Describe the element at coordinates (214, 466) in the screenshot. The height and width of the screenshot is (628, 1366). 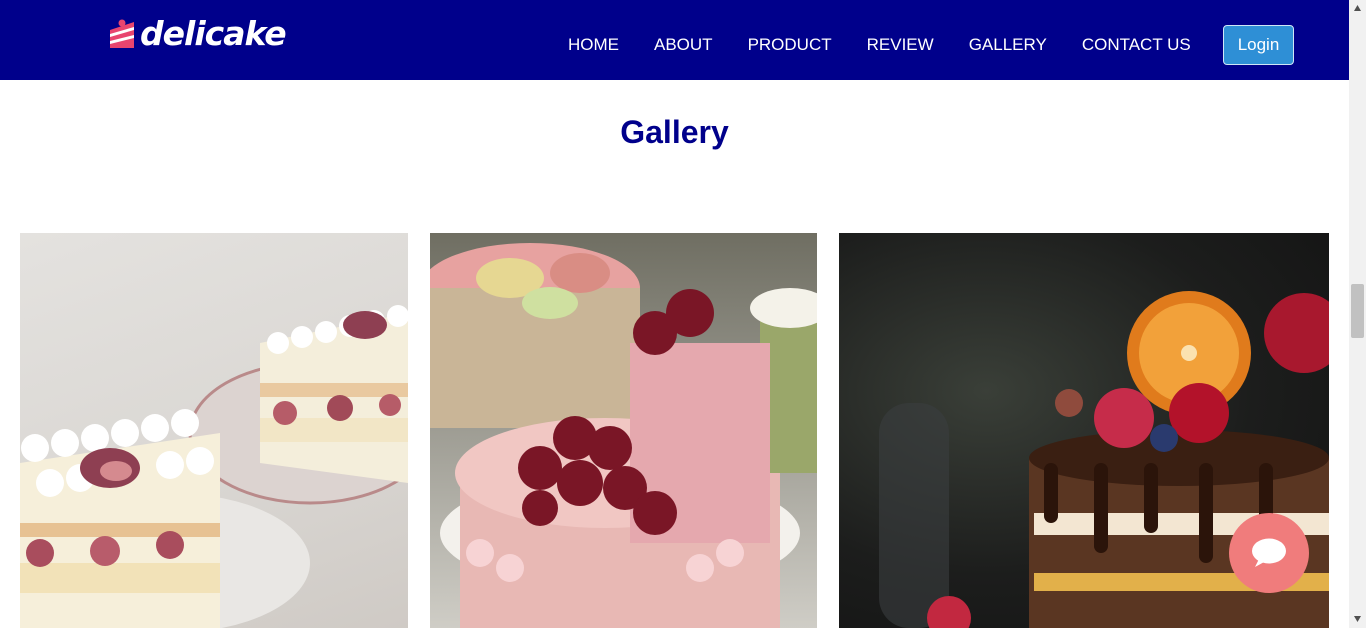
I see `fig-cake-illustration` at that location.